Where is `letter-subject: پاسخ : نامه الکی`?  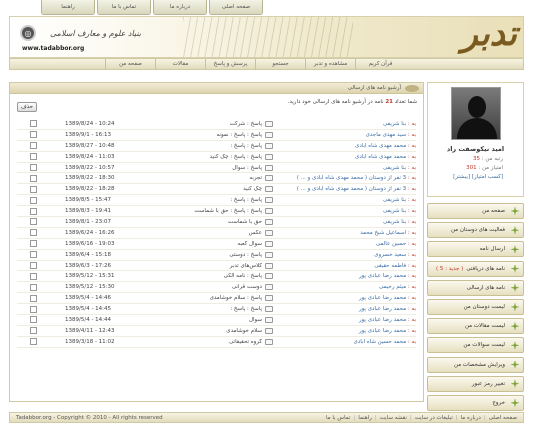 letter-subject: پاسخ : نامه الکی is located at coordinates (206, 276).